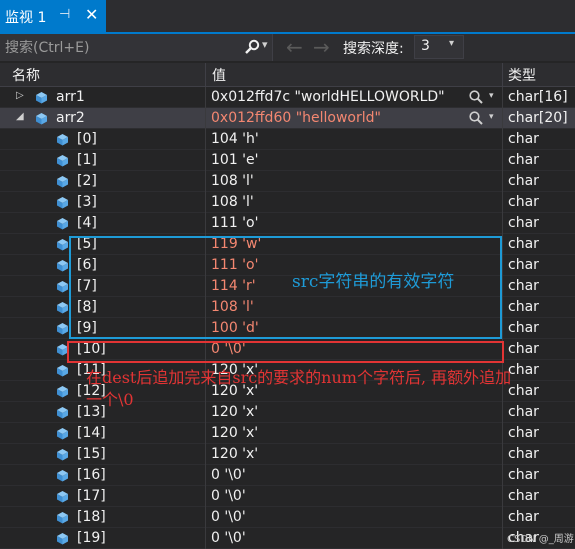 This screenshot has height=549, width=575. I want to click on search-options-dropdown-icon: ▾, so click(265, 44).